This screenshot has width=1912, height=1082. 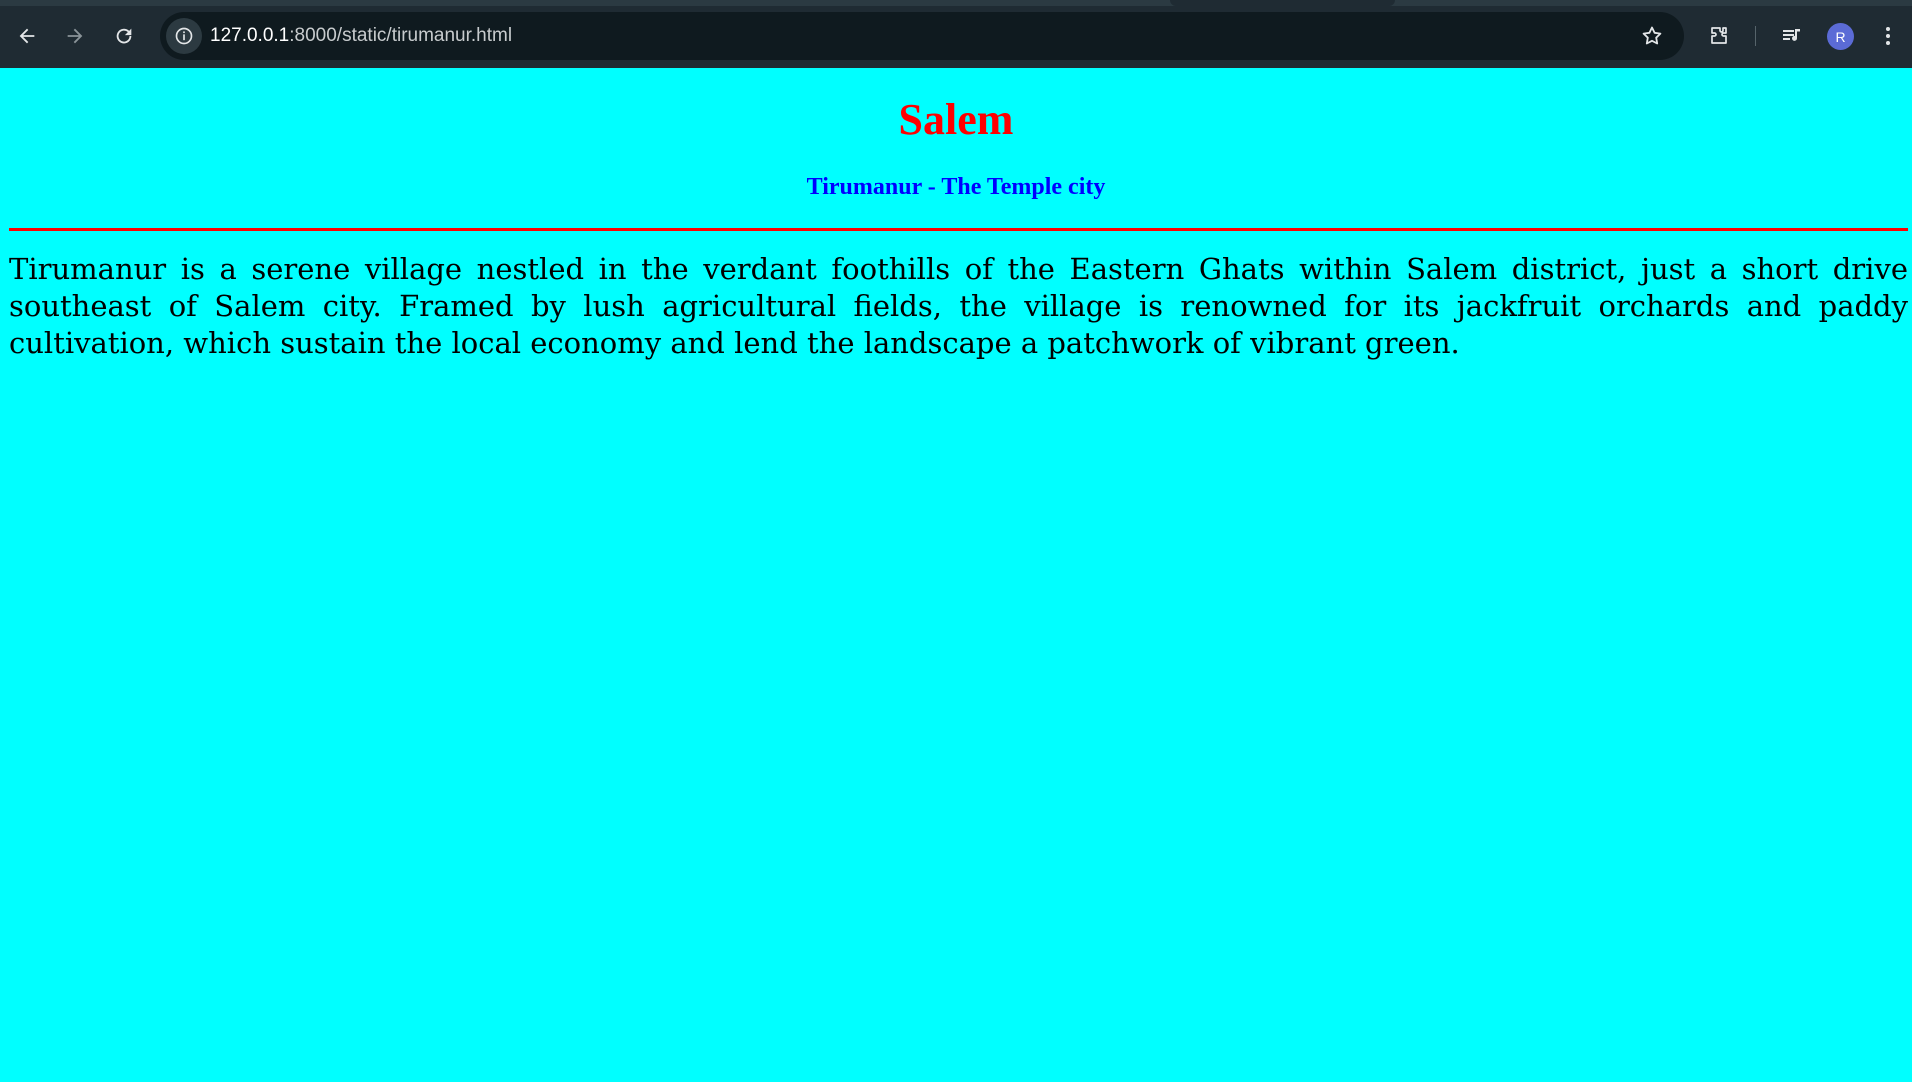 I want to click on forward-arrow-icon, so click(x=75, y=36).